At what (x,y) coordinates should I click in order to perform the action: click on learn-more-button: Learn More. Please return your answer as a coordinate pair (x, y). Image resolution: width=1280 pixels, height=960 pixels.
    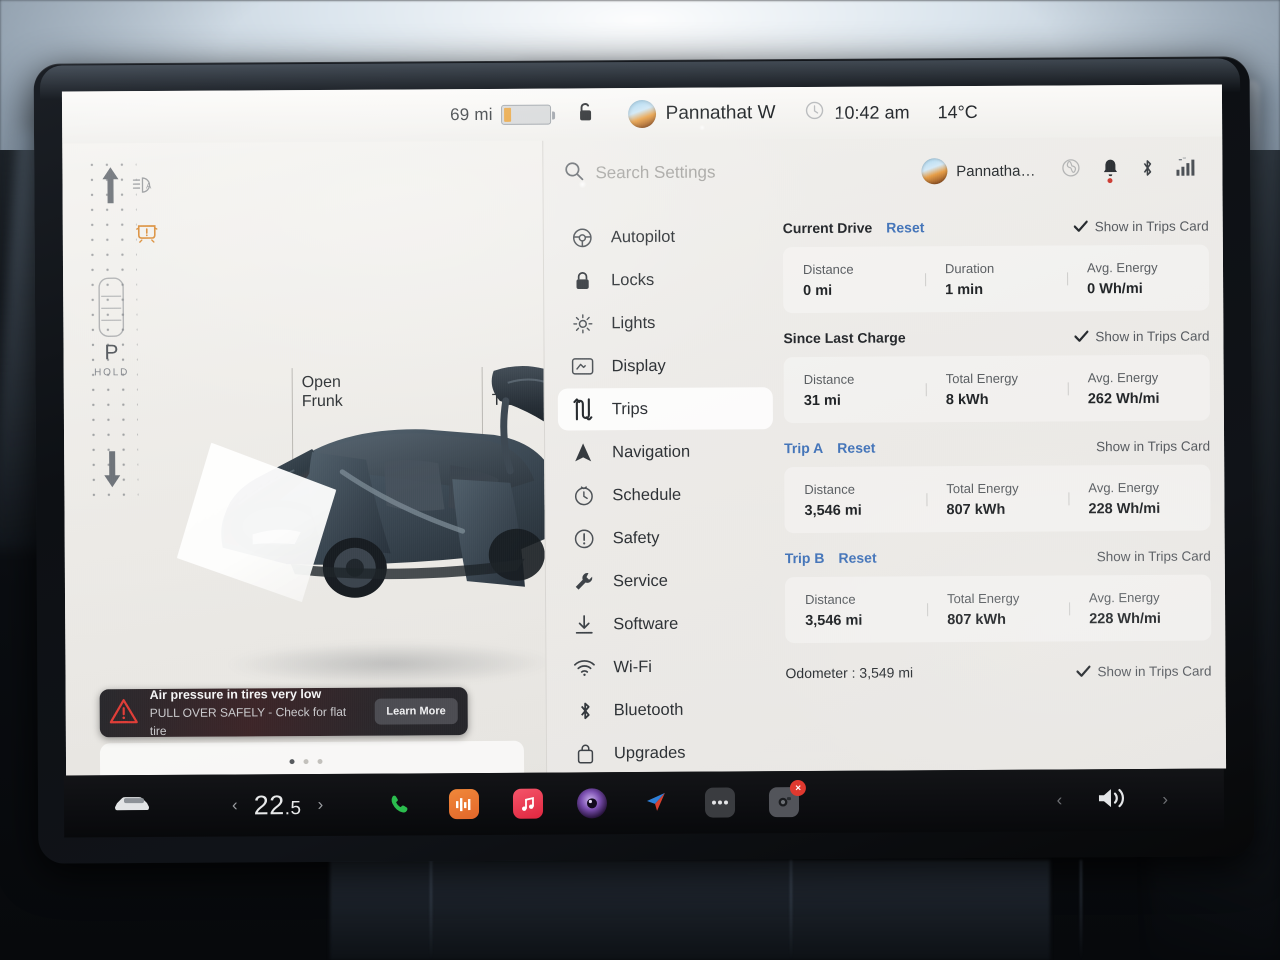
    Looking at the image, I should click on (416, 711).